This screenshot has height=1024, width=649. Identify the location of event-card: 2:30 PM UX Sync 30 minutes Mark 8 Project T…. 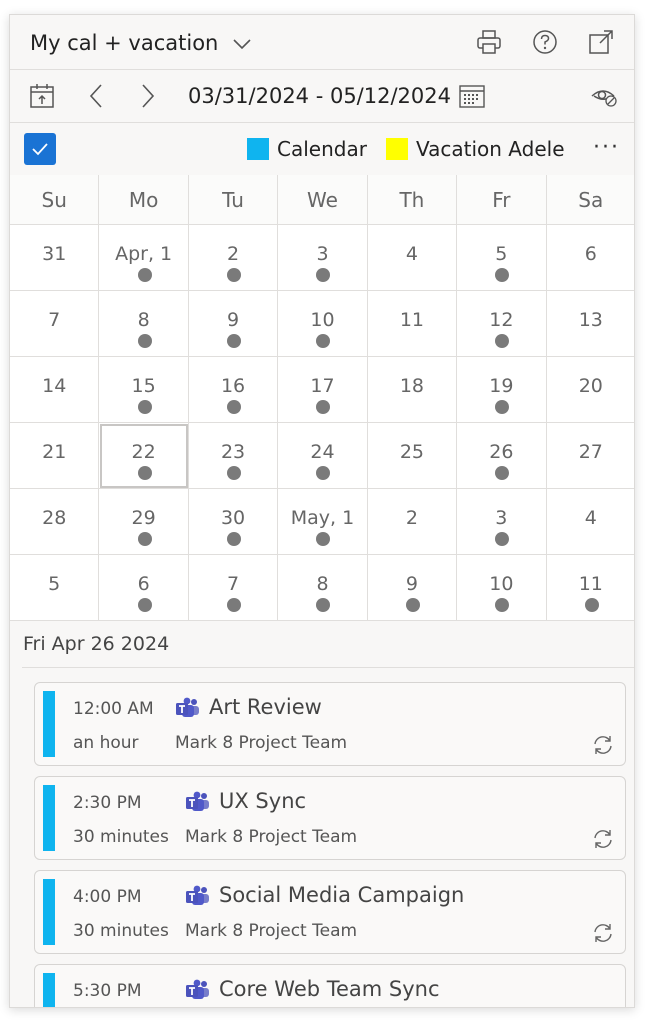
(330, 818).